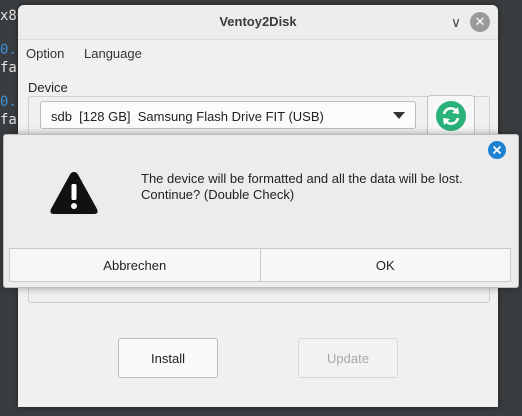 Image resolution: width=522 pixels, height=416 pixels. What do you see at coordinates (218, 194) in the screenshot?
I see `dialog-message-line: Continue? (Double Check)` at bounding box center [218, 194].